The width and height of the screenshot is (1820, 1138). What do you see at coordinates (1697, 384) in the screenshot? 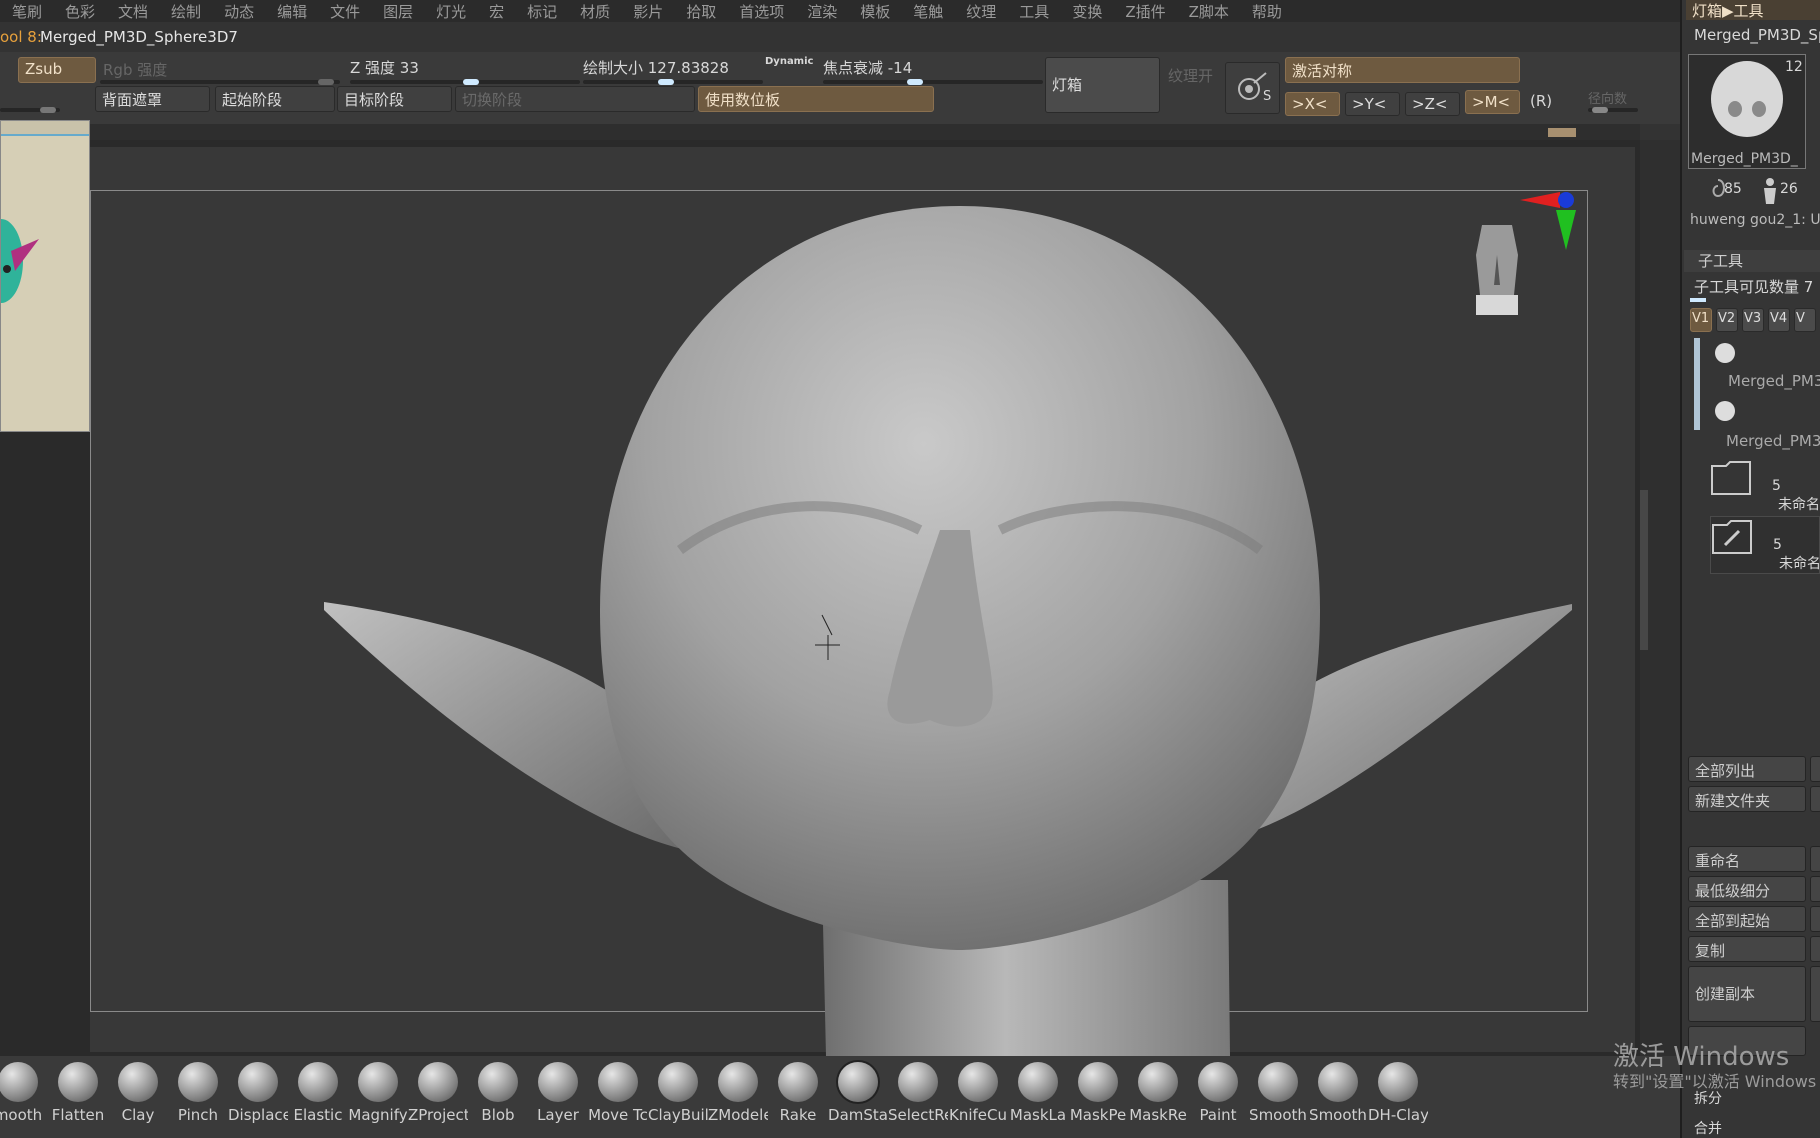
I see `subtool-scrollbar` at bounding box center [1697, 384].